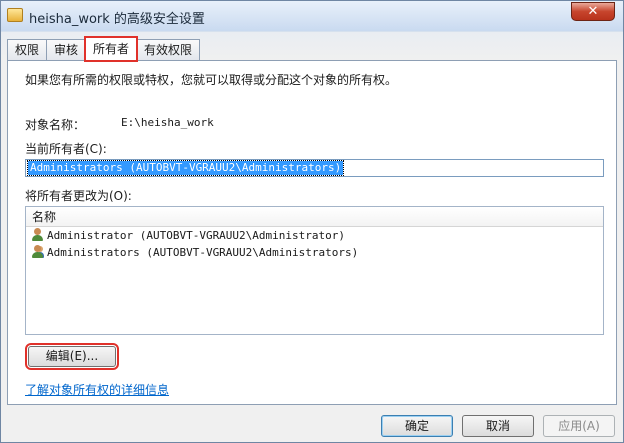 Image resolution: width=624 pixels, height=443 pixels. What do you see at coordinates (314, 217) in the screenshot?
I see `name-column-header: 名称` at bounding box center [314, 217].